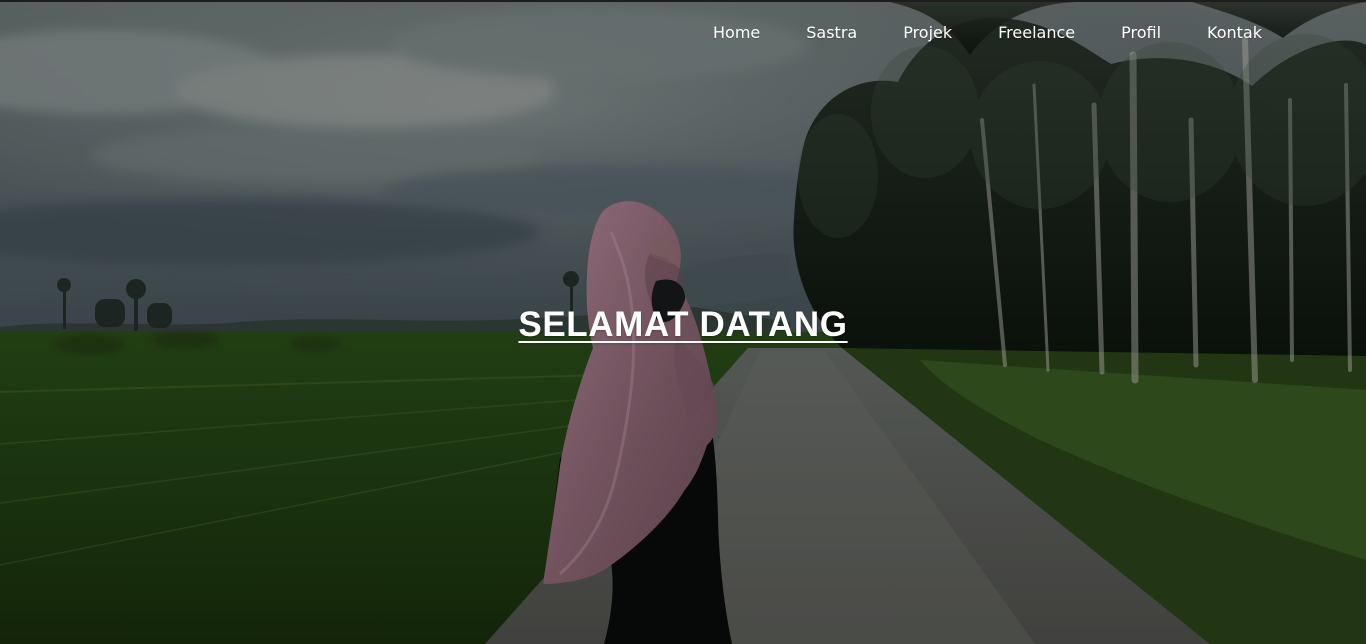  Describe the element at coordinates (927, 33) in the screenshot. I see `nav-projek: Projek` at that location.